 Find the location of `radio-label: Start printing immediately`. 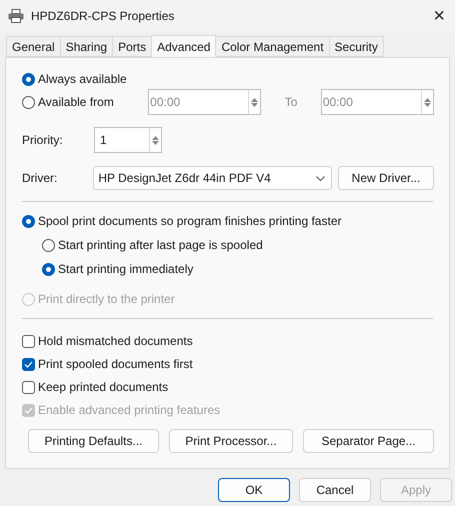

radio-label: Start printing immediately is located at coordinates (126, 269).